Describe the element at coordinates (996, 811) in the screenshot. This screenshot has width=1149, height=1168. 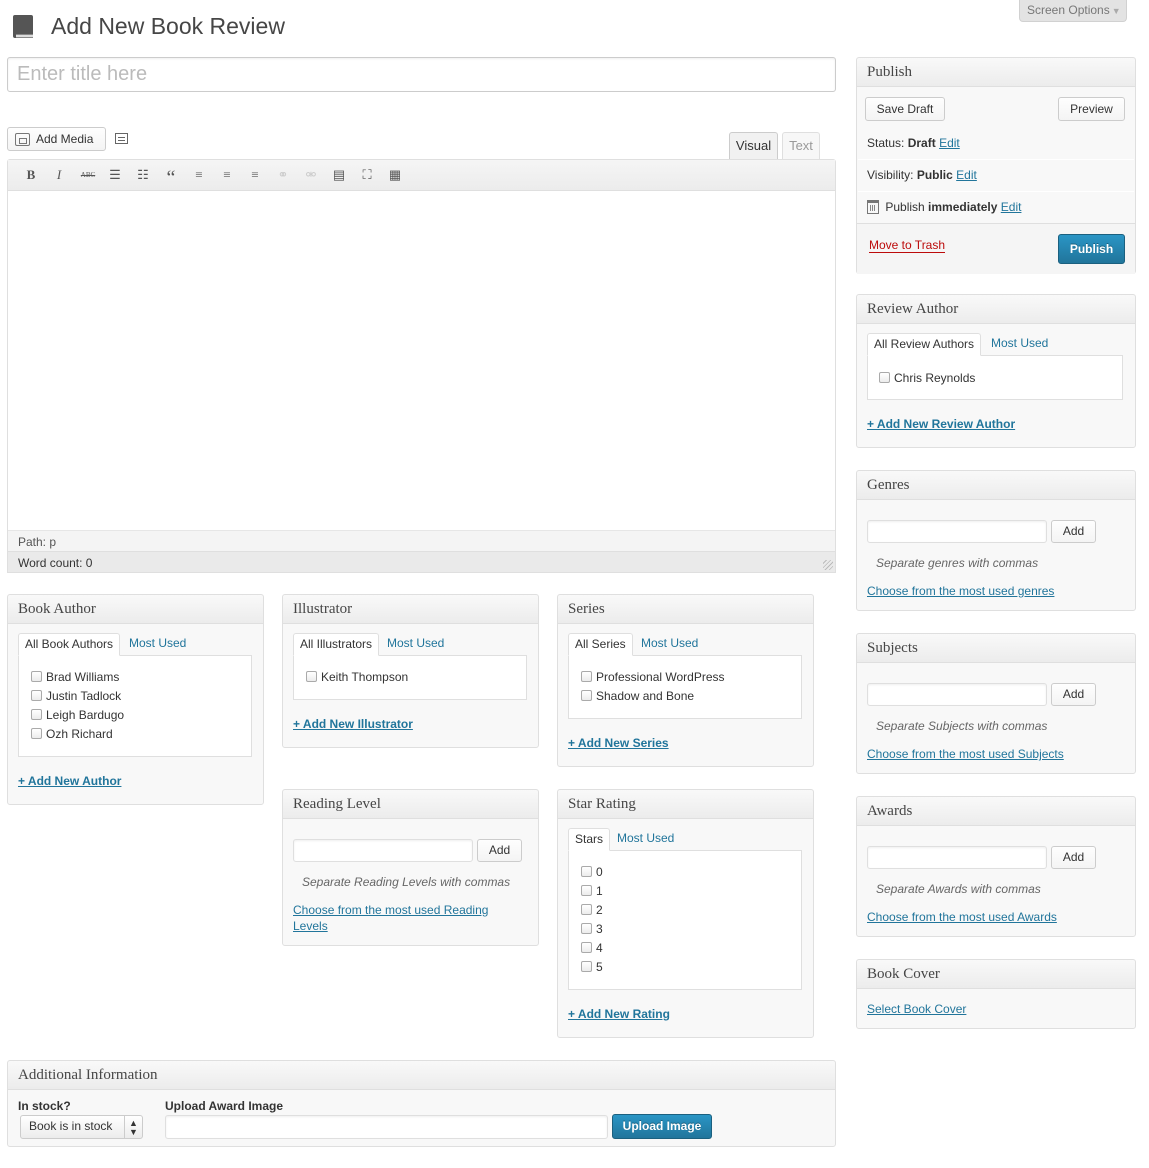
I see `awards-header: Awards` at that location.